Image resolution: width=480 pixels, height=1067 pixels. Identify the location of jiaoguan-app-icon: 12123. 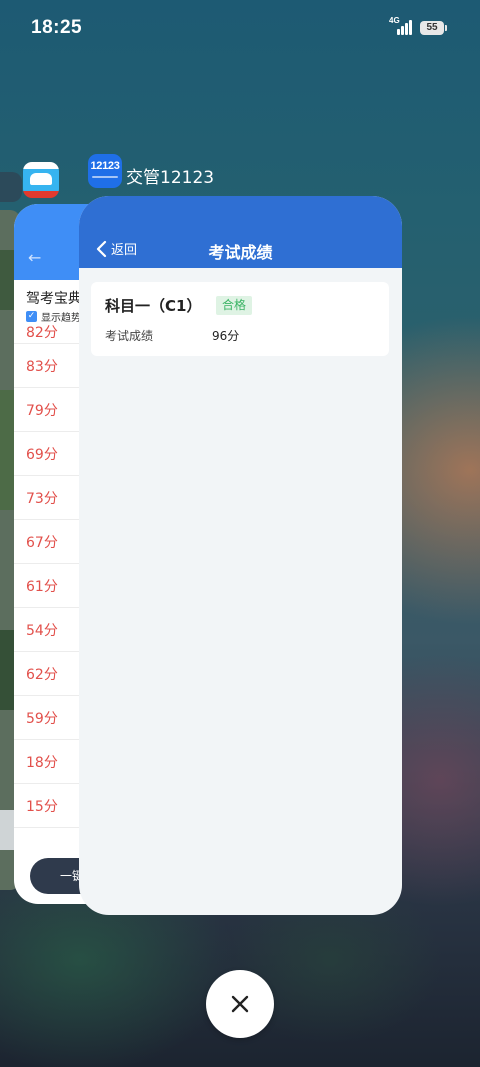
(105, 171).